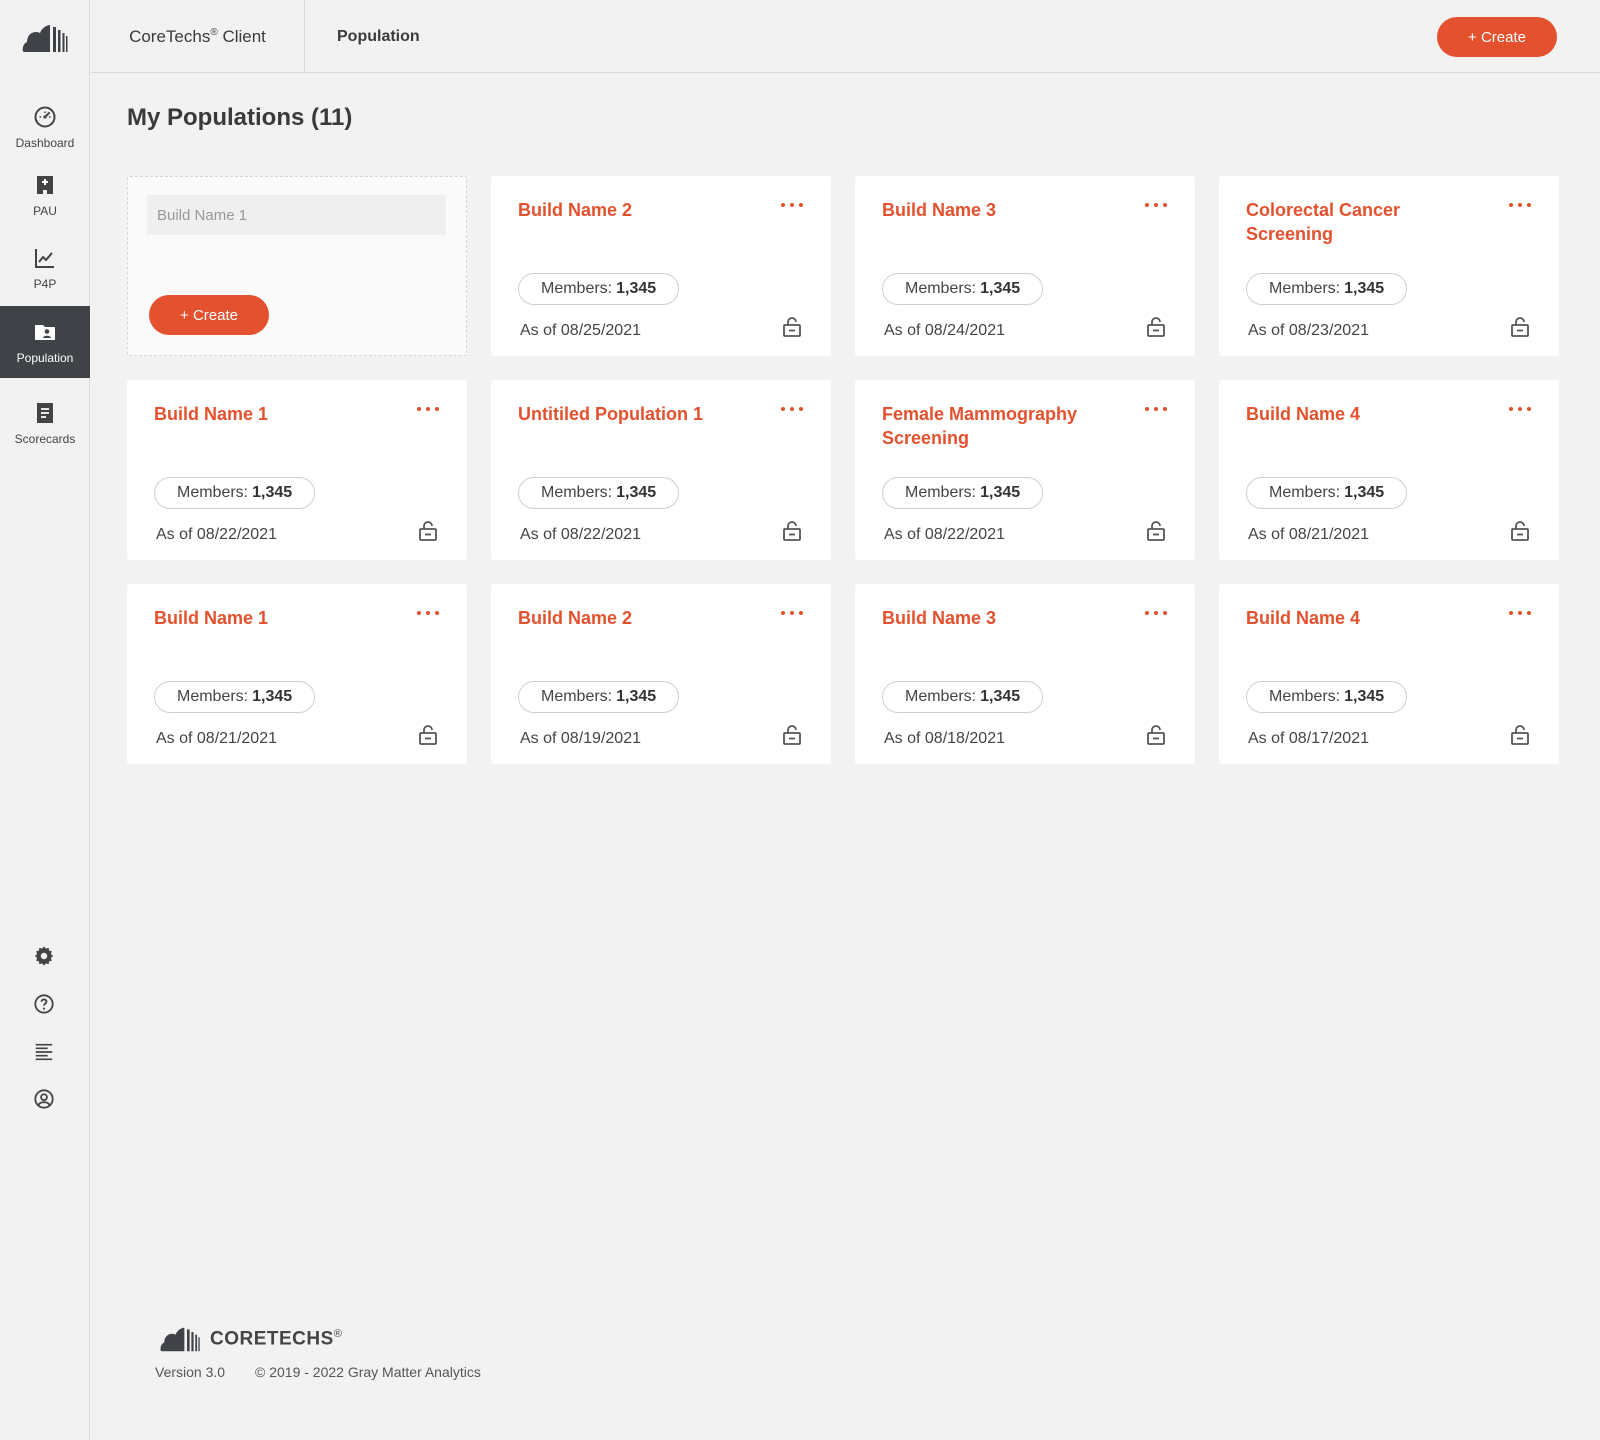  I want to click on as-of-date: As of 08/24/2021, so click(944, 330).